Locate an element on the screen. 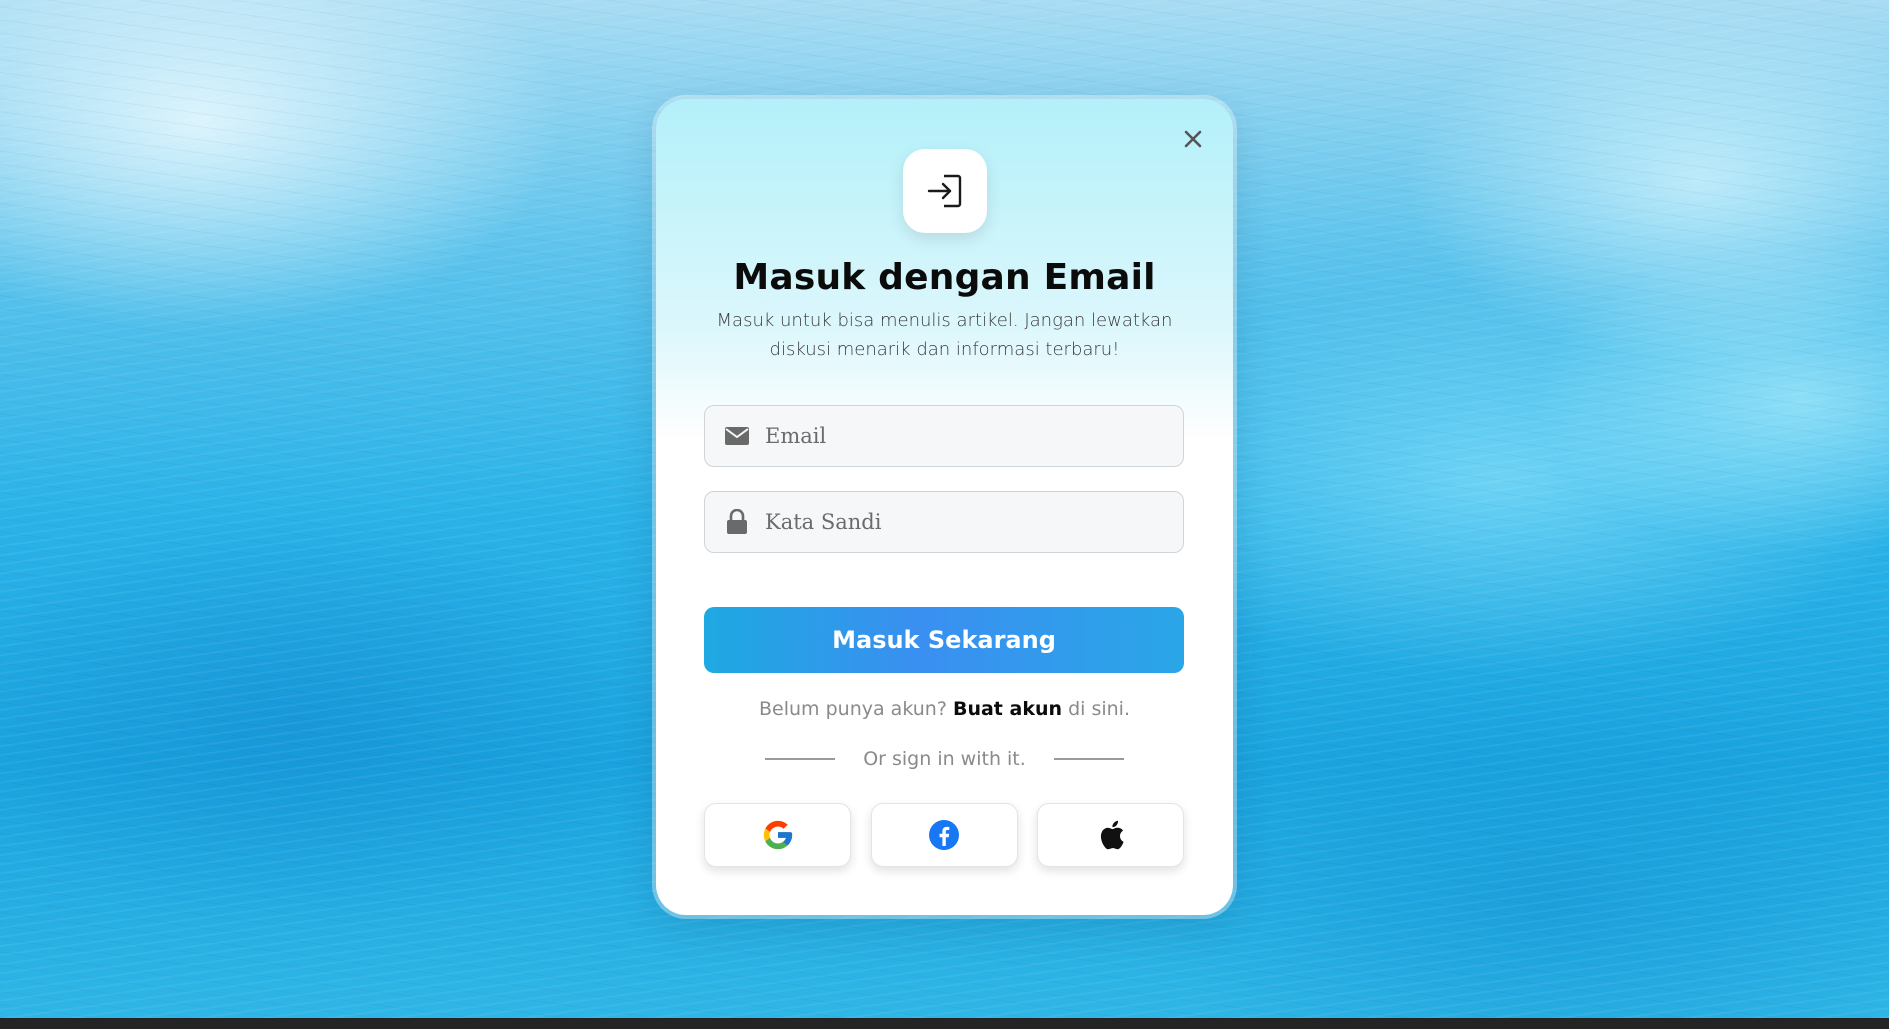 This screenshot has width=1889, height=1029. modal-title: Masuk dengan Email is located at coordinates (944, 277).